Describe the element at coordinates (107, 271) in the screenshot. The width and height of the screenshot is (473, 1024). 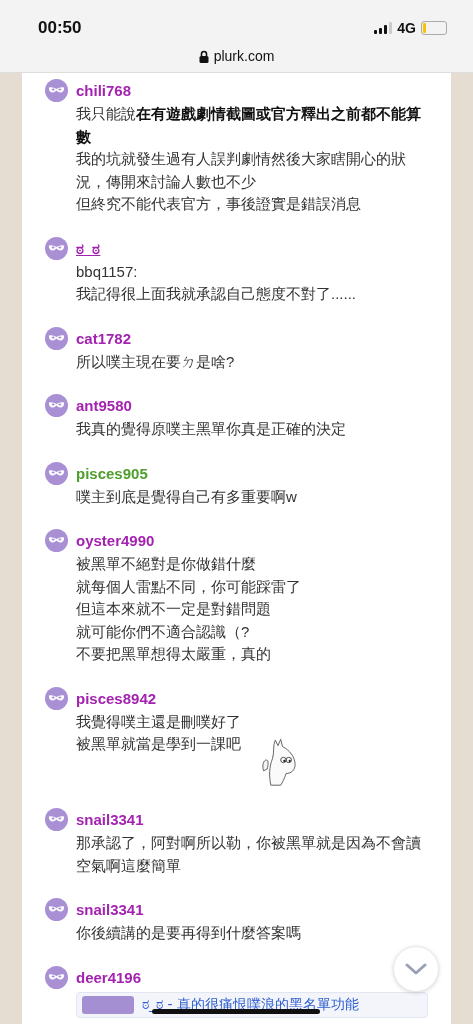
I see `comment-text: bbq1157:` at that location.